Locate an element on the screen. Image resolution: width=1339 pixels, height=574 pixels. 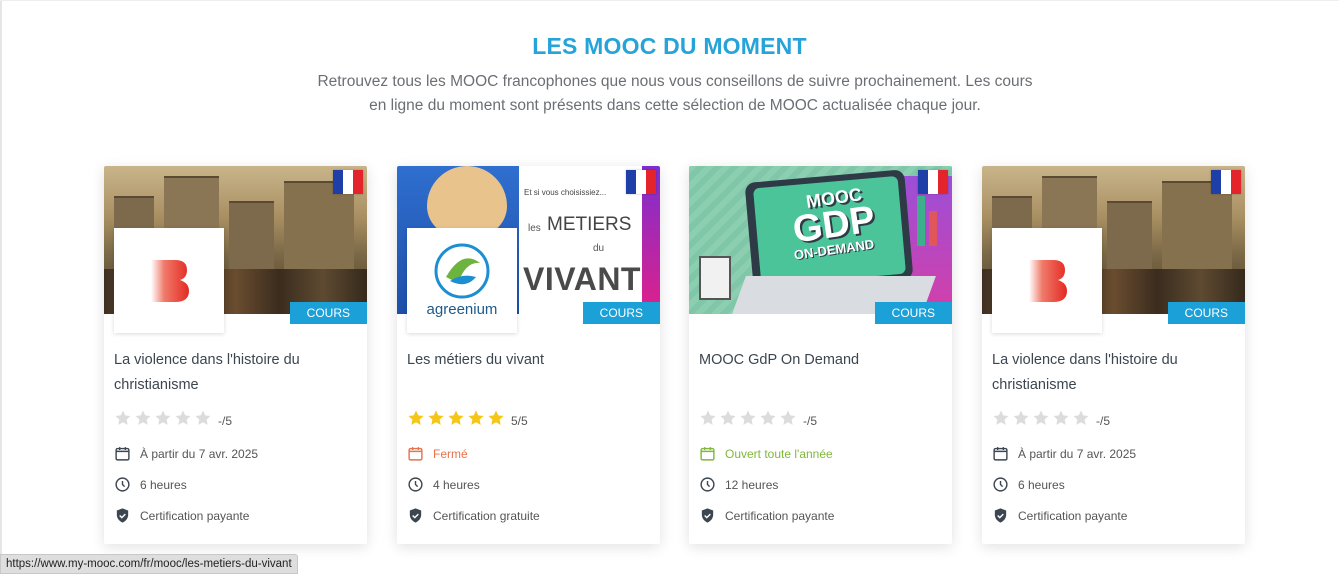
logo-text: agreenium is located at coordinates (462, 309).